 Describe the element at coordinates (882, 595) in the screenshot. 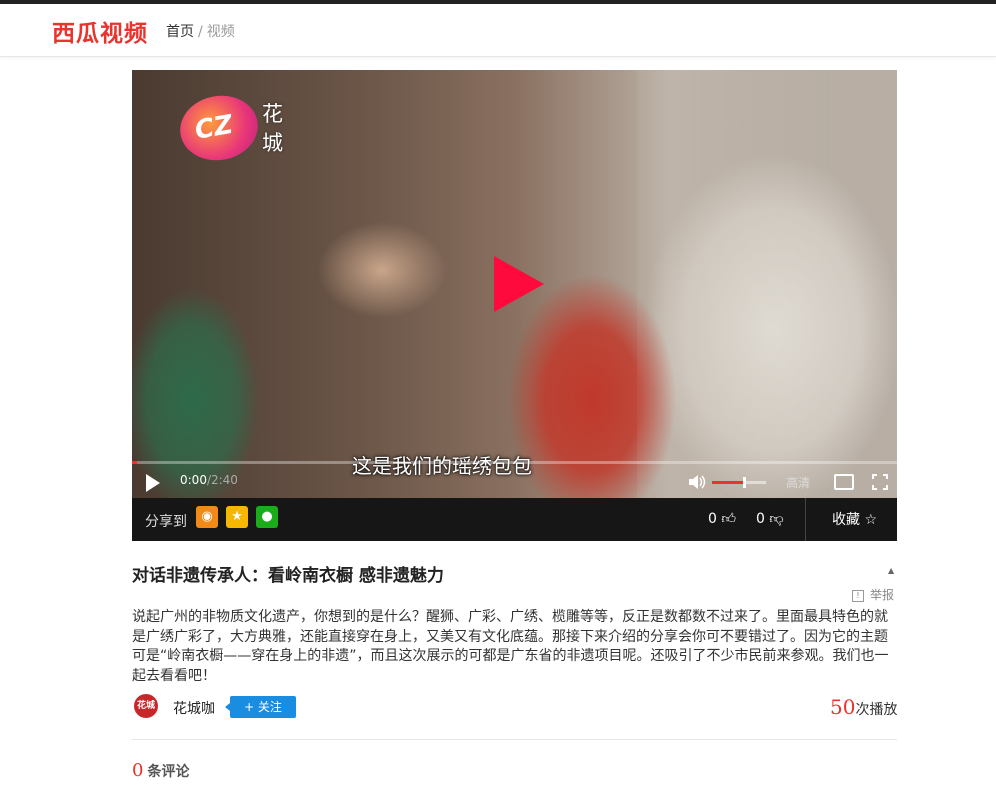

I see `report-label: 举报` at that location.